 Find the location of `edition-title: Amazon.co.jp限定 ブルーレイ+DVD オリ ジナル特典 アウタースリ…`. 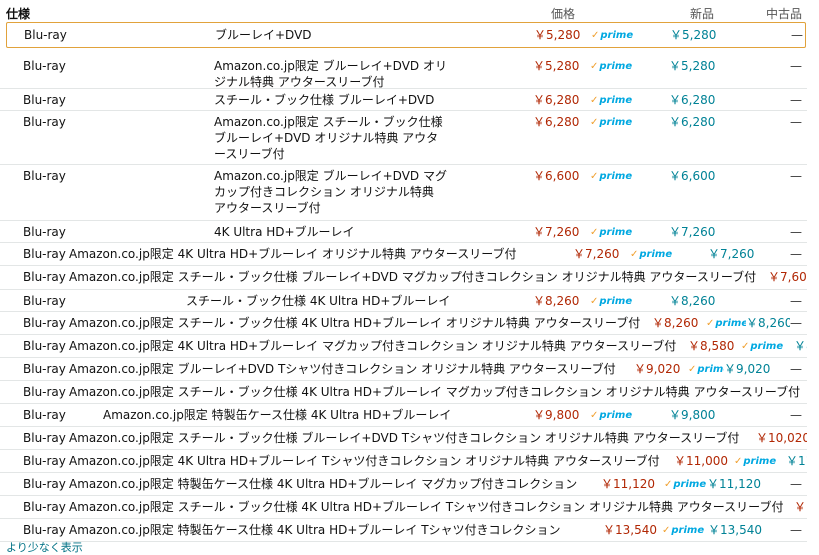

edition-title: Amazon.co.jp限定 ブルーレイ+DVD オリ ジナル特典 アウタースリ… is located at coordinates (330, 74).